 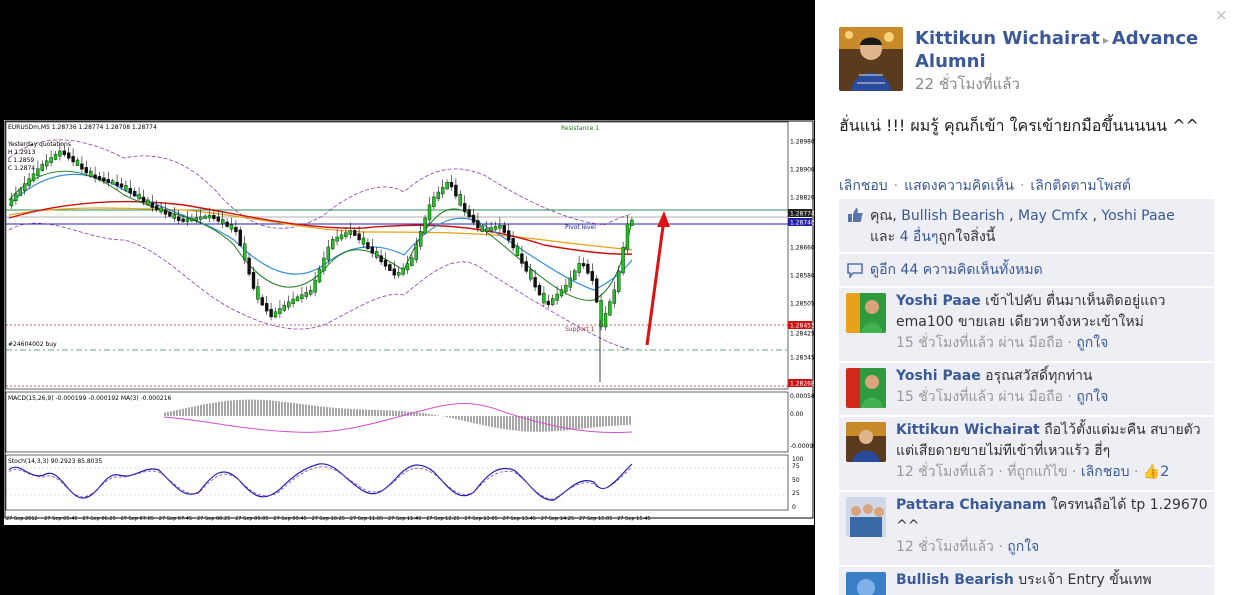 I want to click on unfollow-link: เลิกติดตามโพสต์, so click(x=1080, y=186).